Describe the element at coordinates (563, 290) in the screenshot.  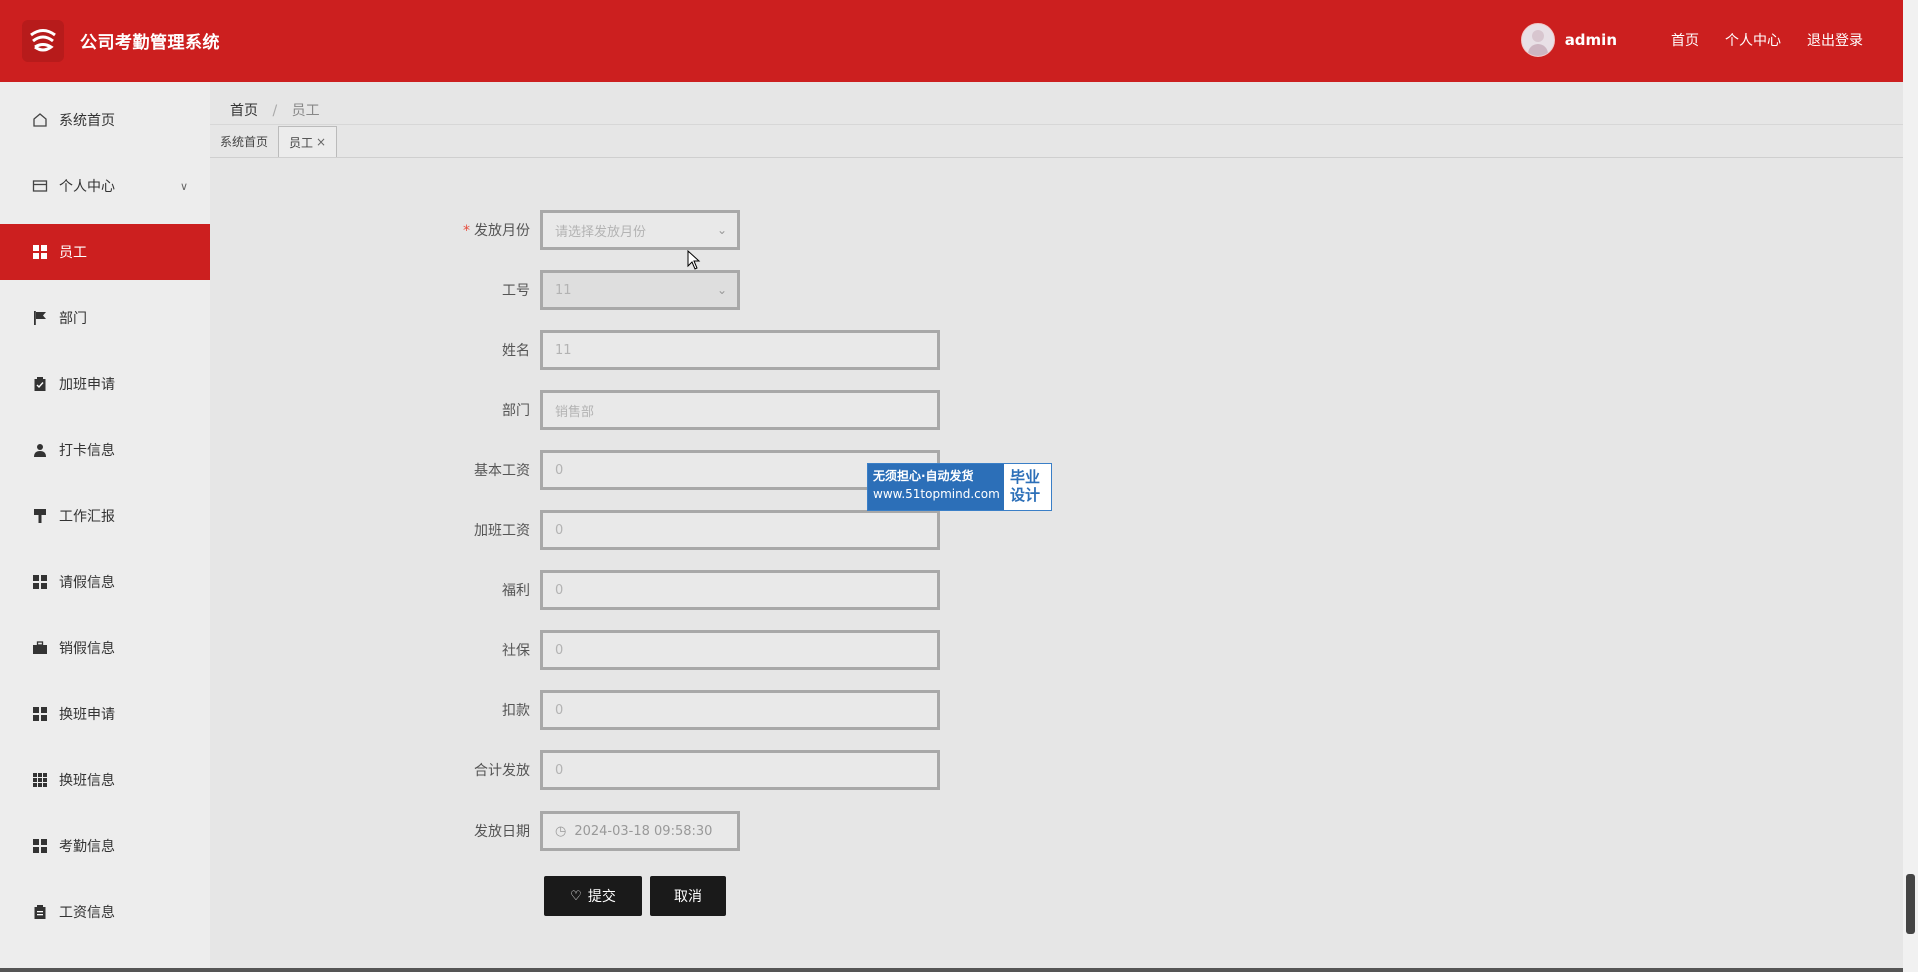
I see `select-value: 11` at that location.